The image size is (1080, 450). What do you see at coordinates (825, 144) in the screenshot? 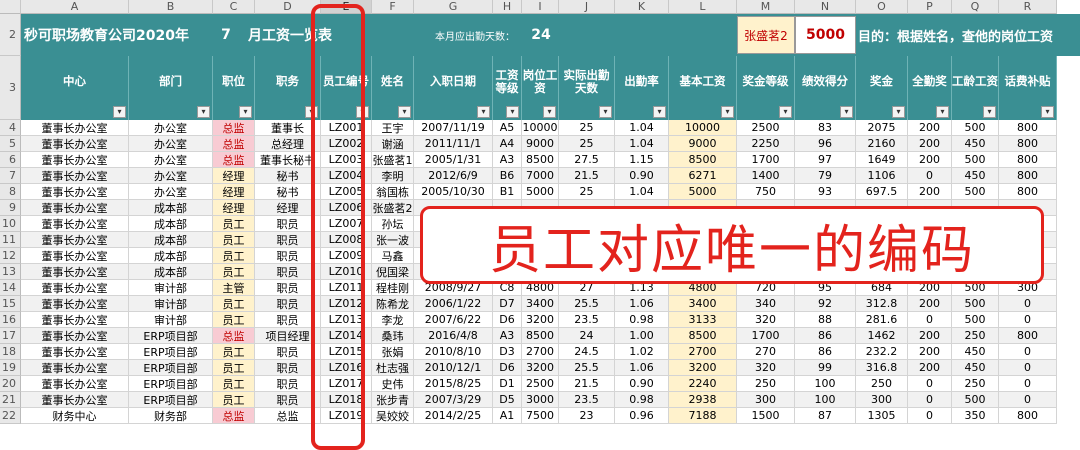
I see `table-cell: 96` at bounding box center [825, 144].